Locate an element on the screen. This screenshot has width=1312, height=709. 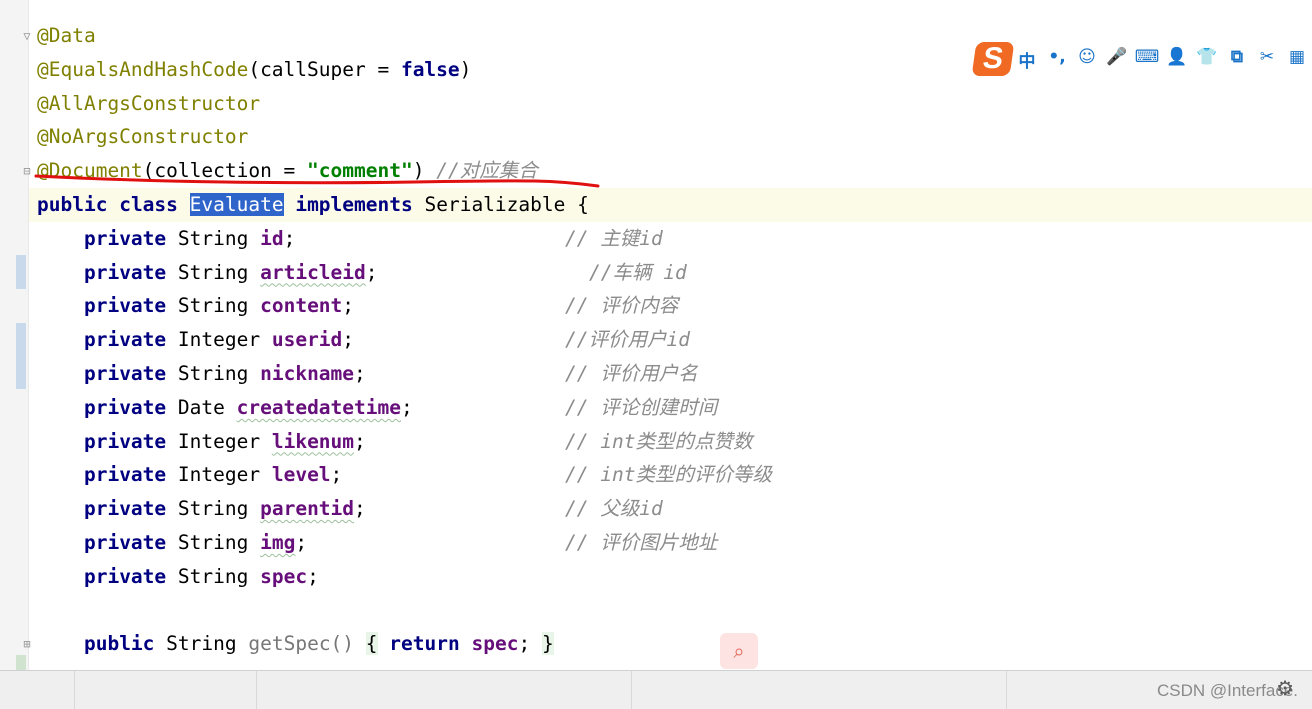
field-name: articleid is located at coordinates (313, 272).